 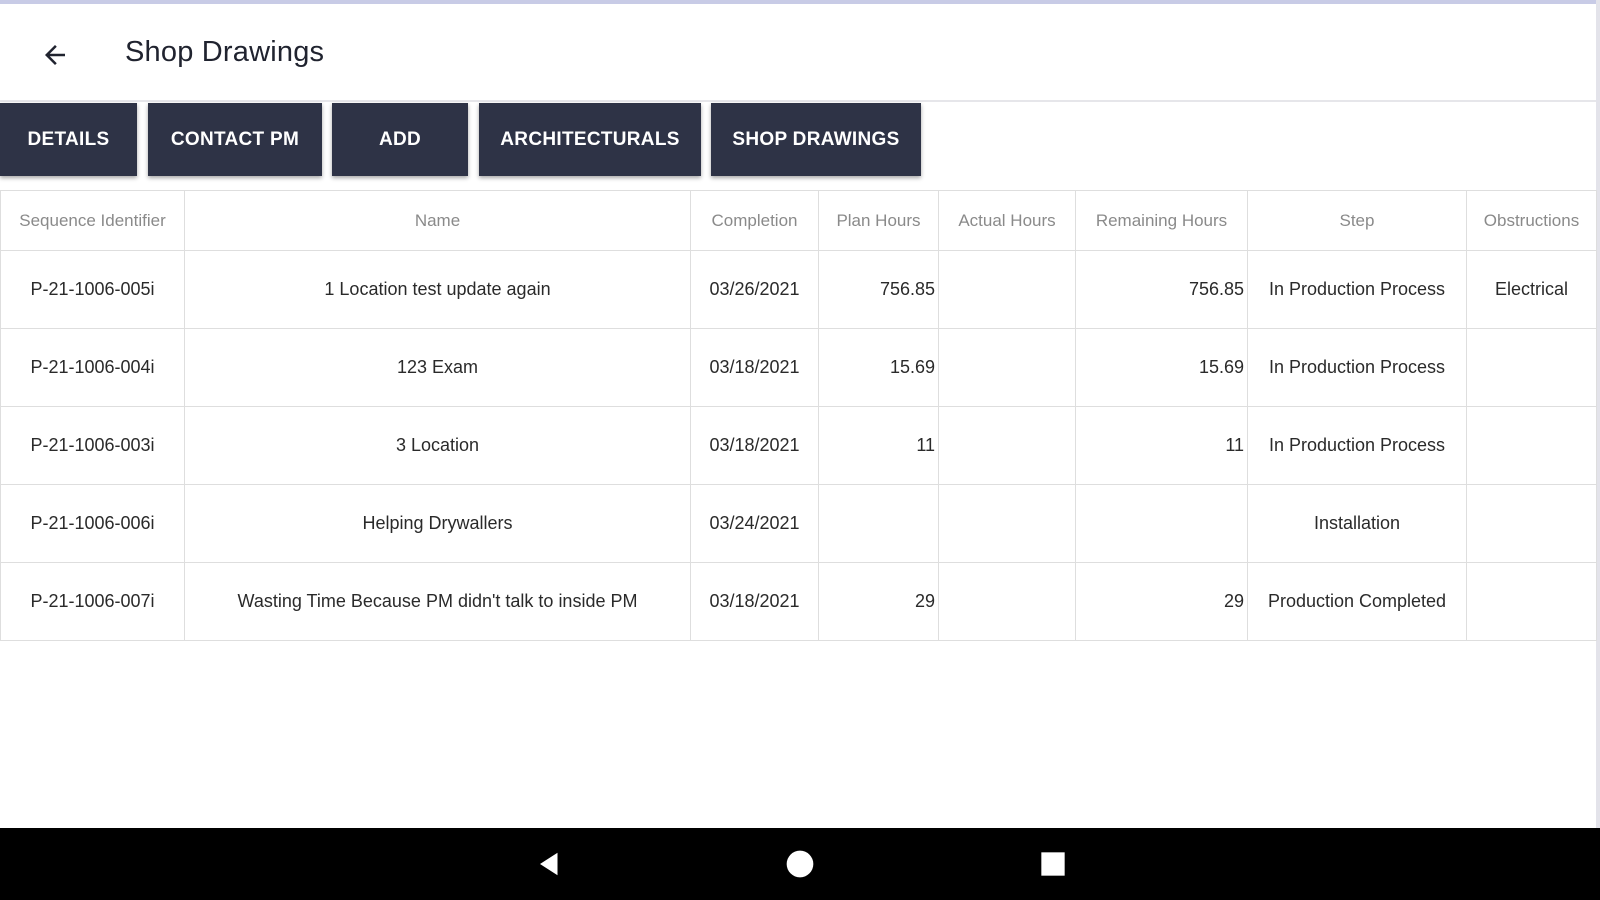 What do you see at coordinates (92, 601) in the screenshot?
I see `cell-sequence-identifier: P-21-1006-007i` at bounding box center [92, 601].